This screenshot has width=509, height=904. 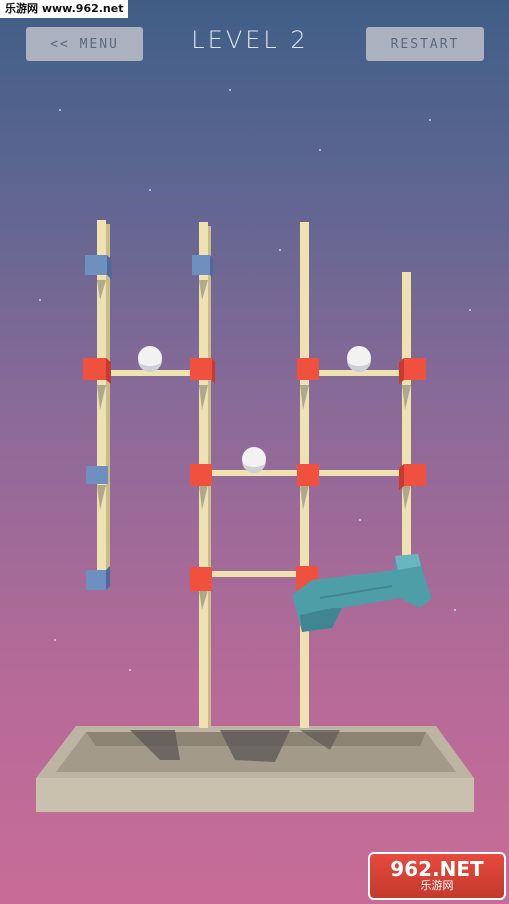 I want to click on watermark-logo: 962.NET, so click(x=437, y=869).